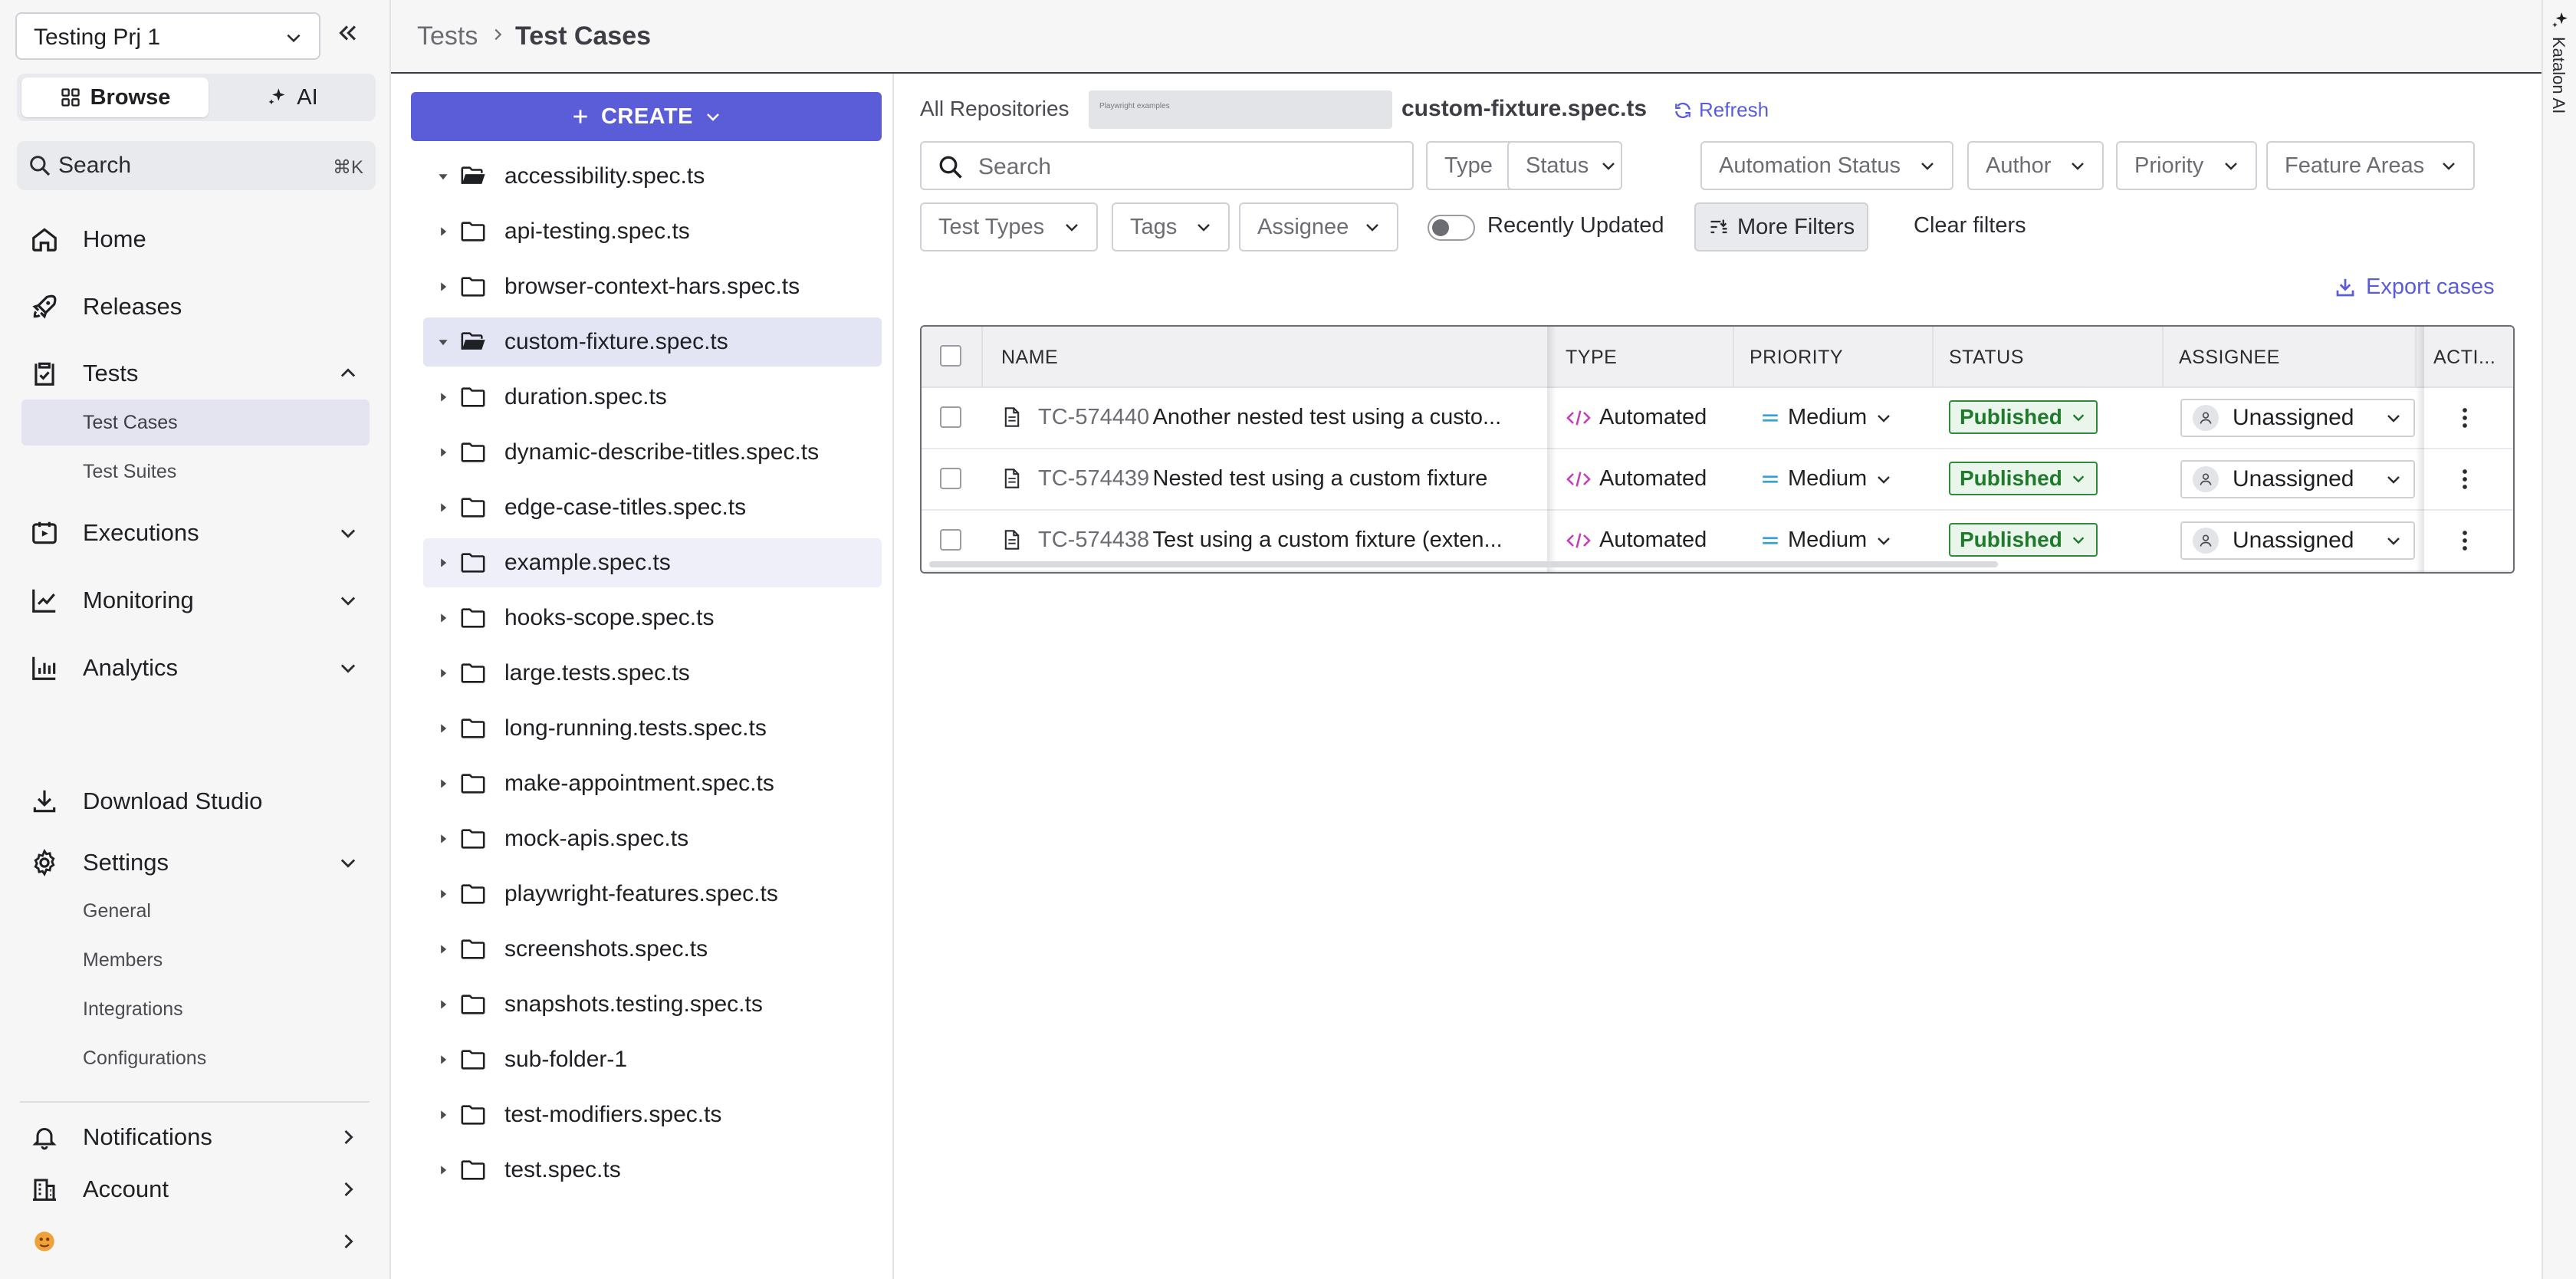 This screenshot has width=2576, height=1279. What do you see at coordinates (652, 838) in the screenshot?
I see `tree-folder-item: mock-apis.spec.ts` at bounding box center [652, 838].